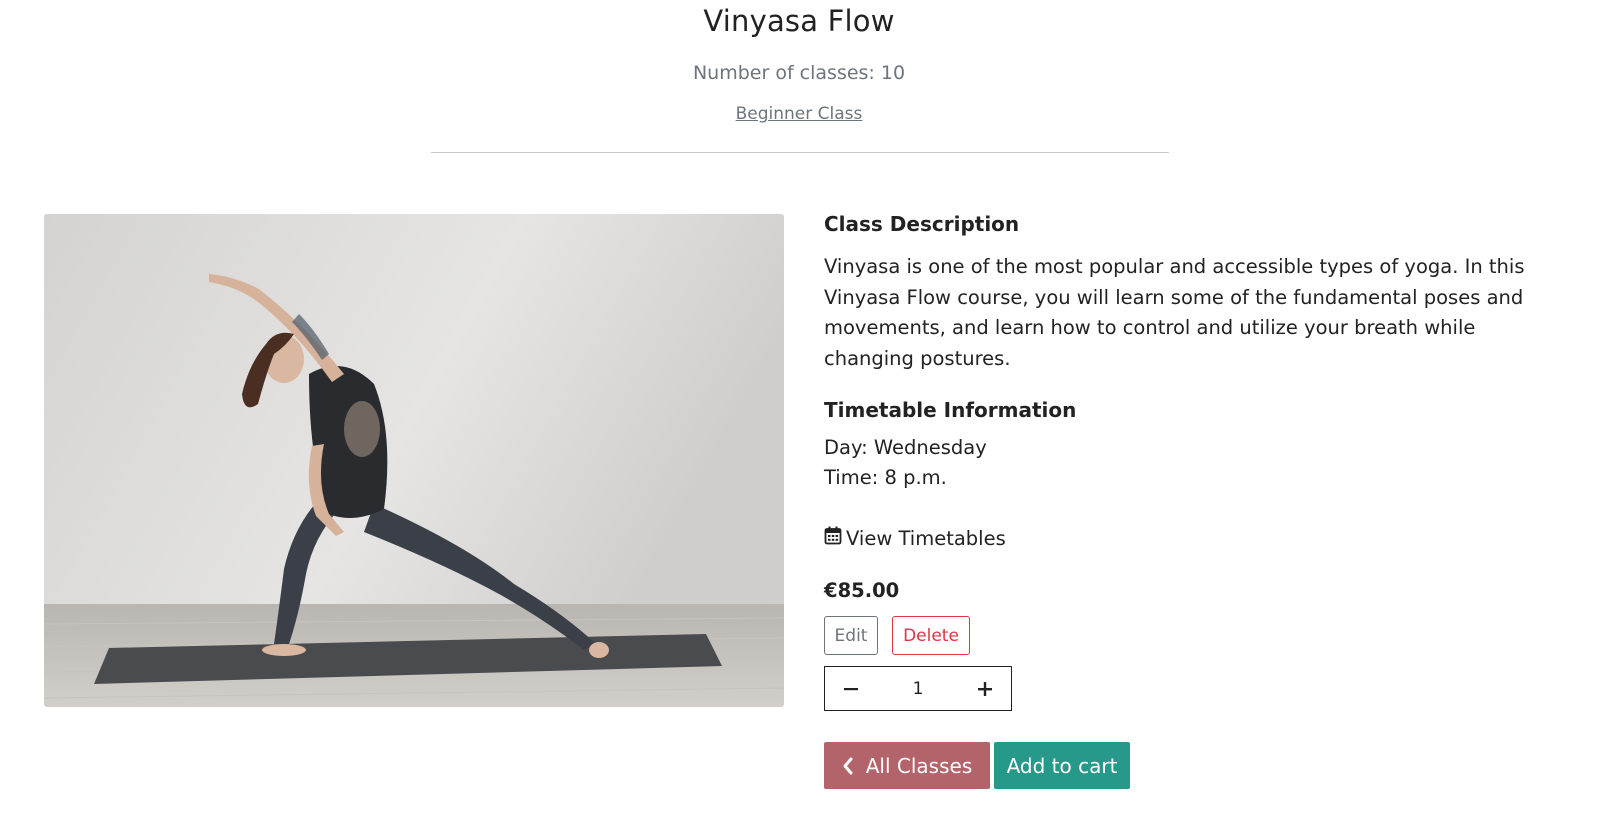 The image size is (1598, 835). I want to click on minus-icon, so click(851, 688).